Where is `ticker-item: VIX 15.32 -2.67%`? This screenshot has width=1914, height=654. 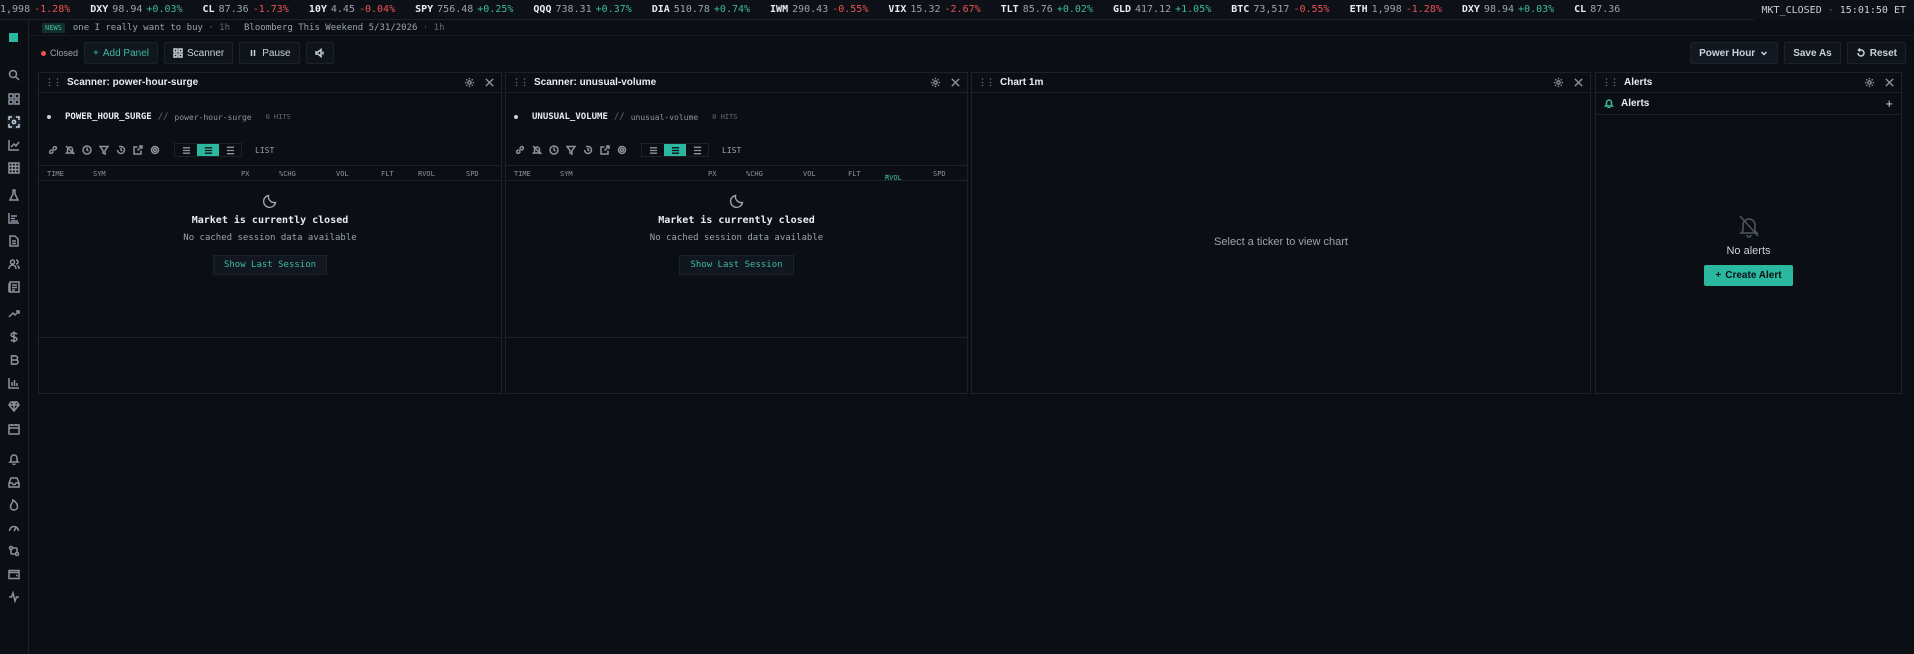 ticker-item: VIX 15.32 -2.67% is located at coordinates (934, 9).